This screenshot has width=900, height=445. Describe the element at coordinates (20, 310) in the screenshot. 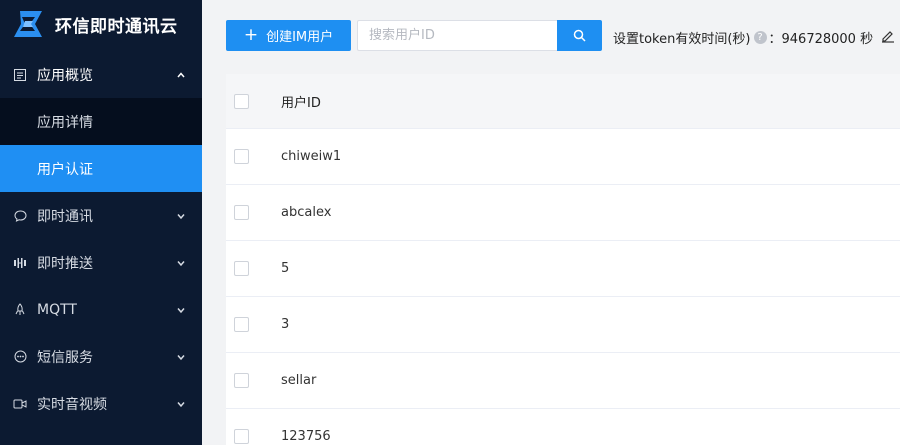

I see `mqtt-icon` at that location.